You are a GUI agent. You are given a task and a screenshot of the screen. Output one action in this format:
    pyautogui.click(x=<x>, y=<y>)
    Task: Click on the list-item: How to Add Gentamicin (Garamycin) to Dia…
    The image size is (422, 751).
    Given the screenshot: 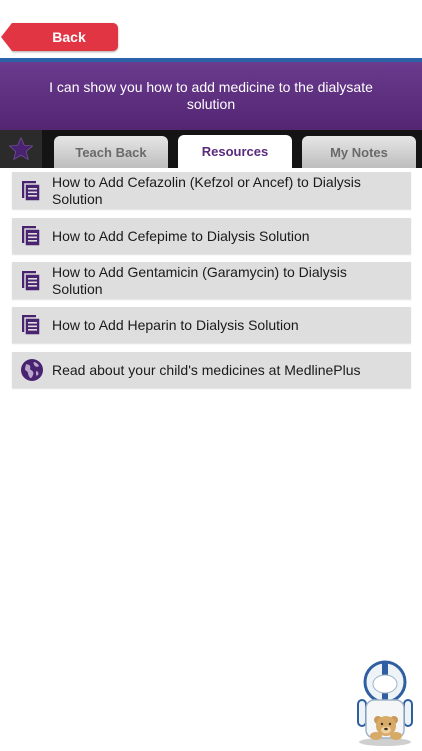 What is the action you would take?
    pyautogui.click(x=211, y=280)
    